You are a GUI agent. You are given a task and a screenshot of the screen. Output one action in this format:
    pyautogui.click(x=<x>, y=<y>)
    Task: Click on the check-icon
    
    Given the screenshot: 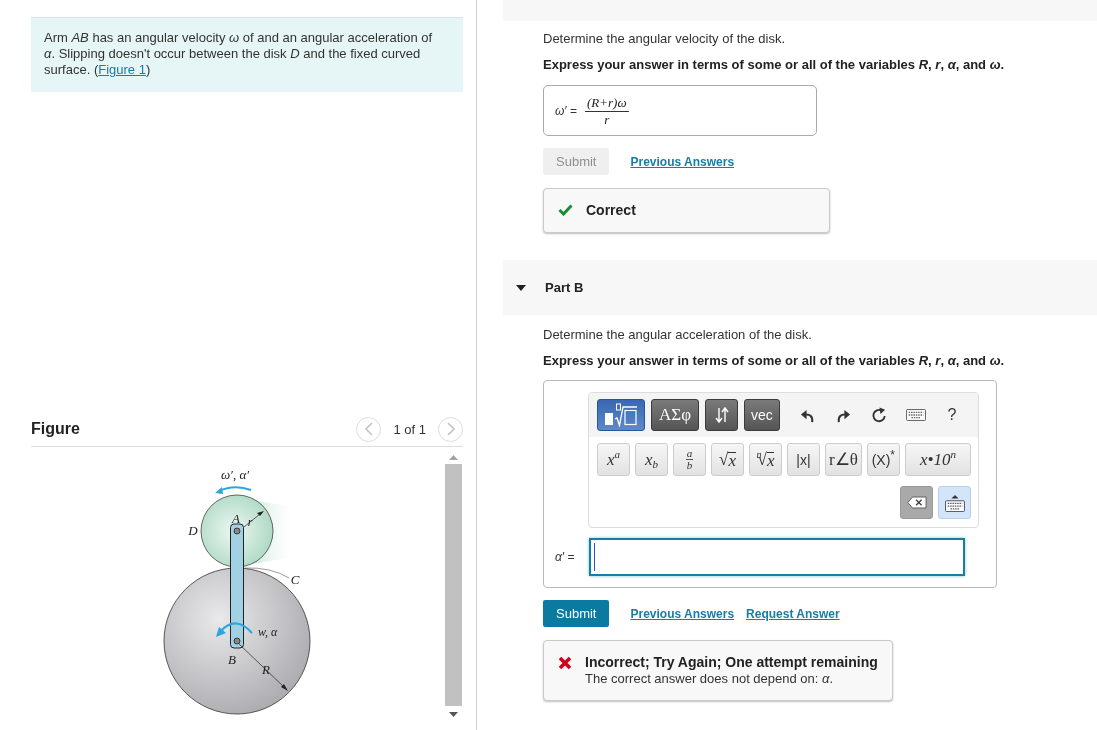 What is the action you would take?
    pyautogui.click(x=565, y=210)
    